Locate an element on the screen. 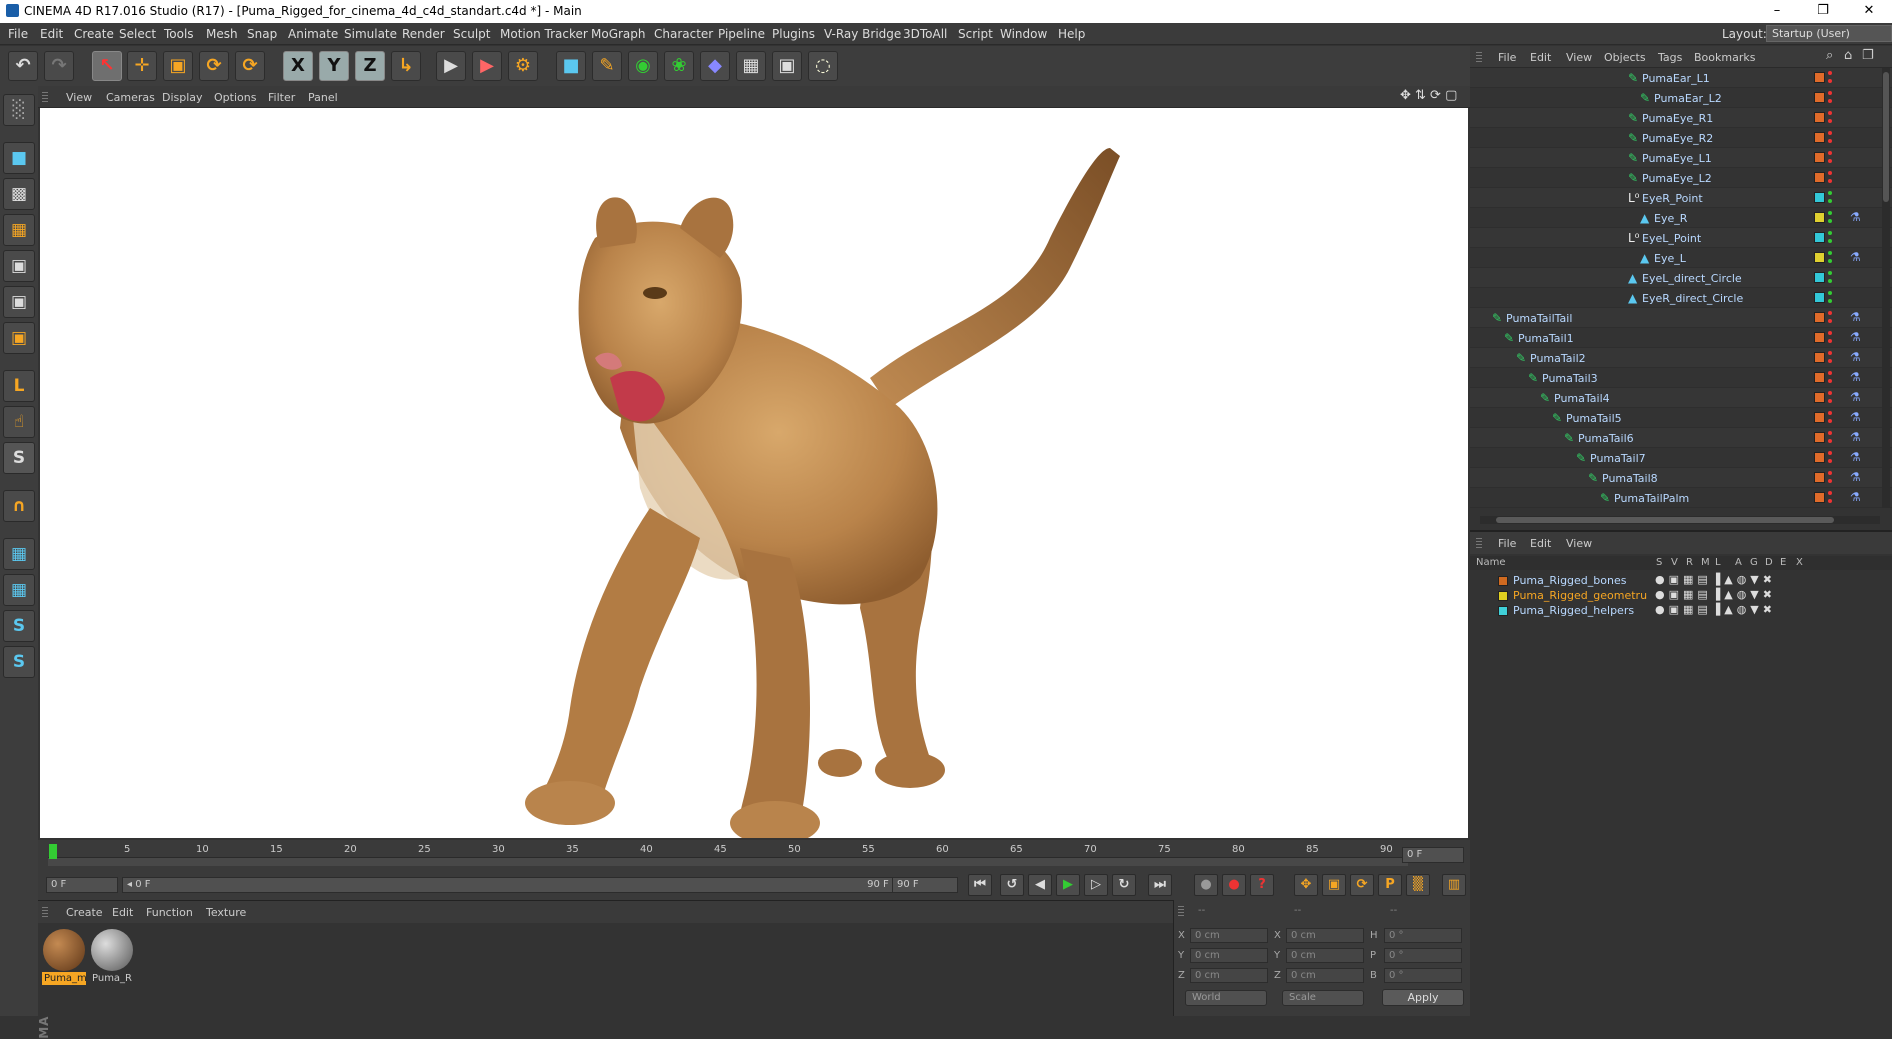 The height and width of the screenshot is (1039, 1892). end-frame-field: 90 F is located at coordinates (925, 885).